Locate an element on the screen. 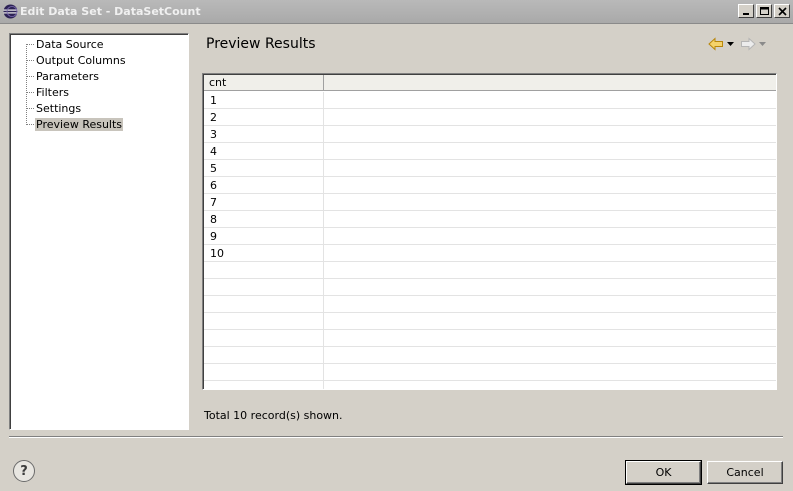 The height and width of the screenshot is (491, 793). tree-item-label: Filters is located at coordinates (52, 92).